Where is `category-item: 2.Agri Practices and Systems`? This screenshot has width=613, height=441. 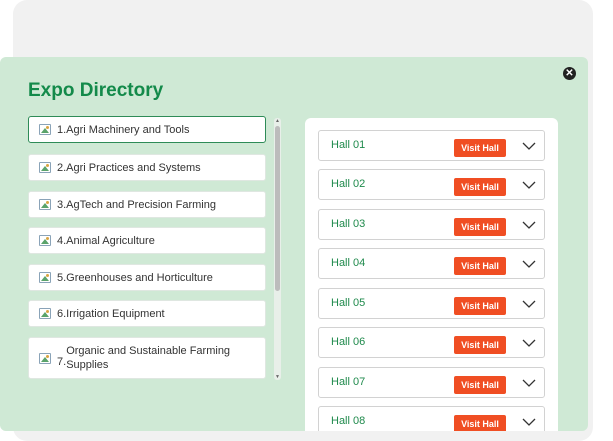 category-item: 2.Agri Practices and Systems is located at coordinates (147, 167).